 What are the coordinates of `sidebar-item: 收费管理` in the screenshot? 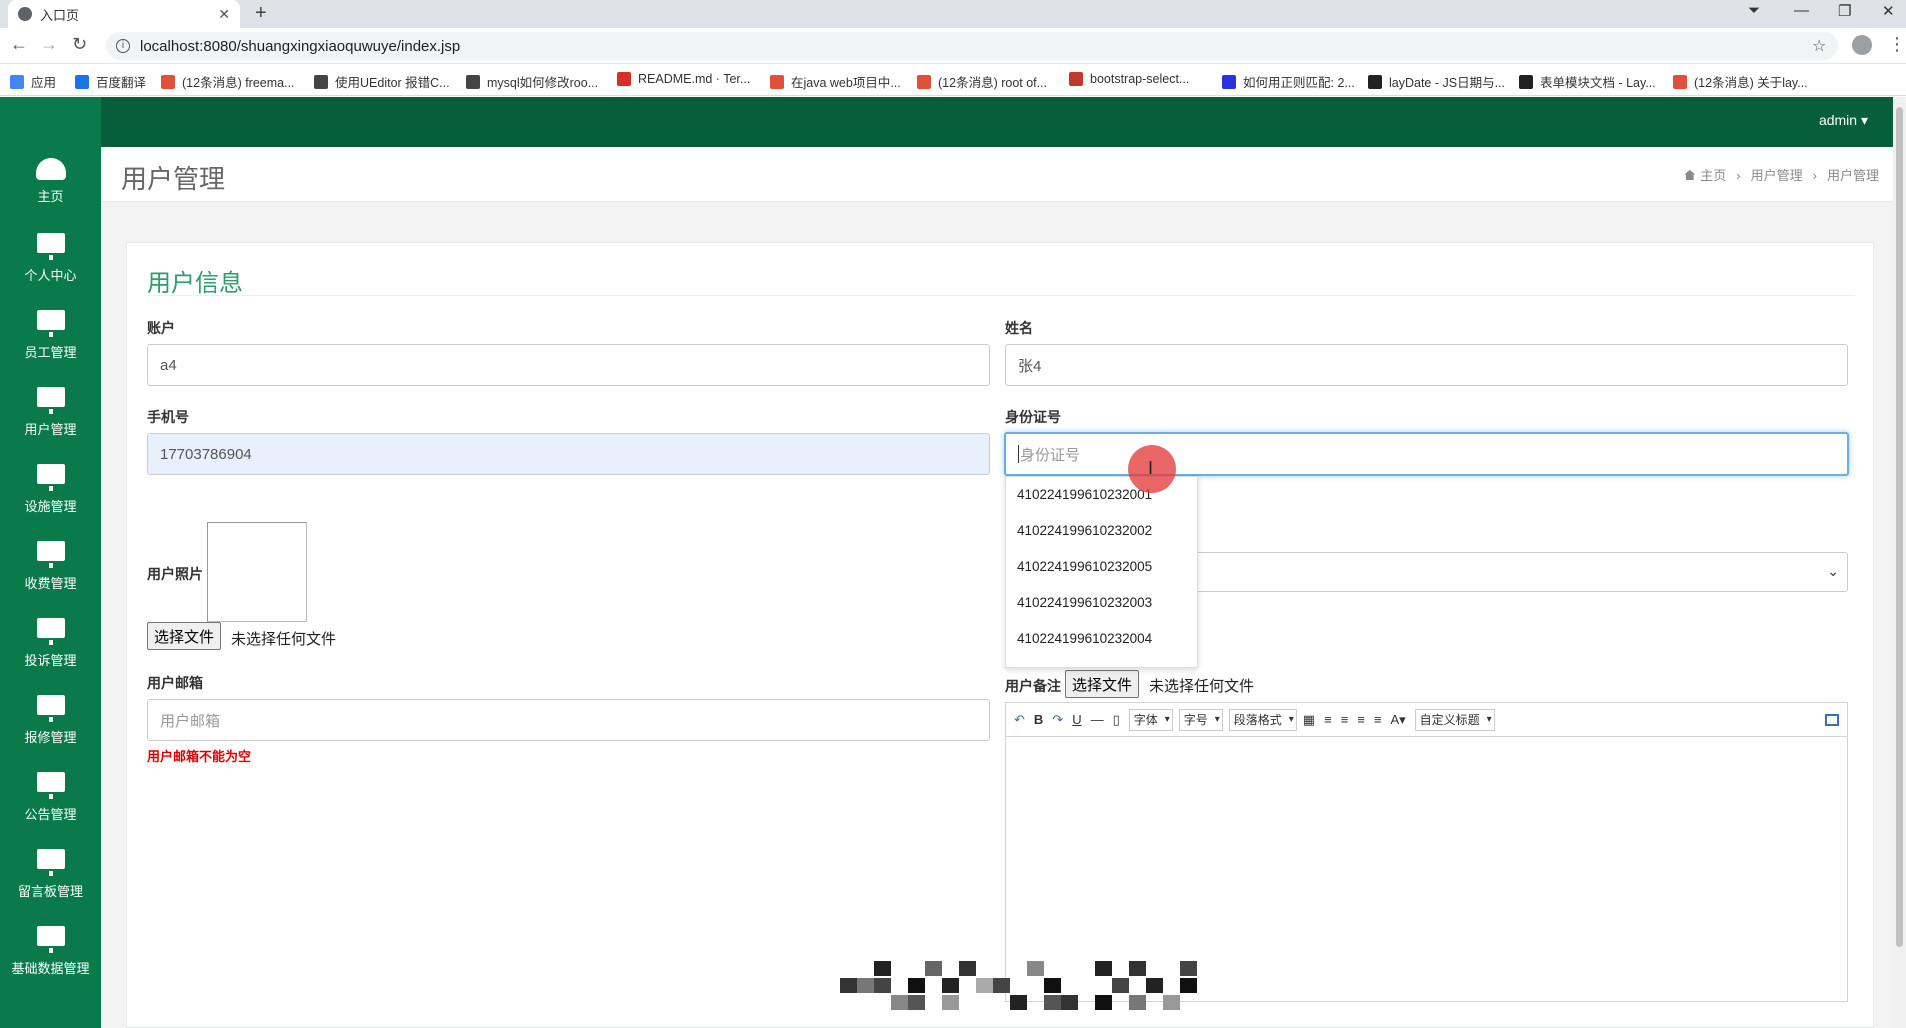 It's located at (50, 578).